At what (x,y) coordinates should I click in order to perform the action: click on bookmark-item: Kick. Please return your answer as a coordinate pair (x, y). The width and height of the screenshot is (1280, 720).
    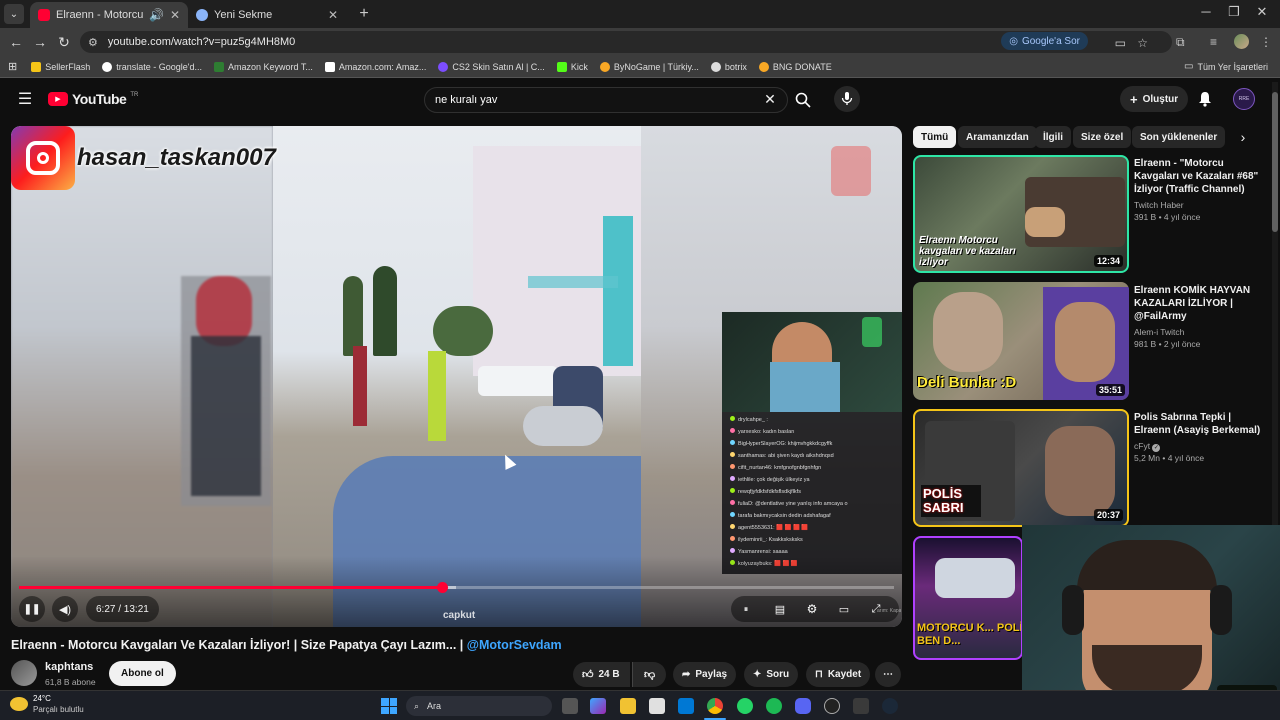
    Looking at the image, I should click on (572, 66).